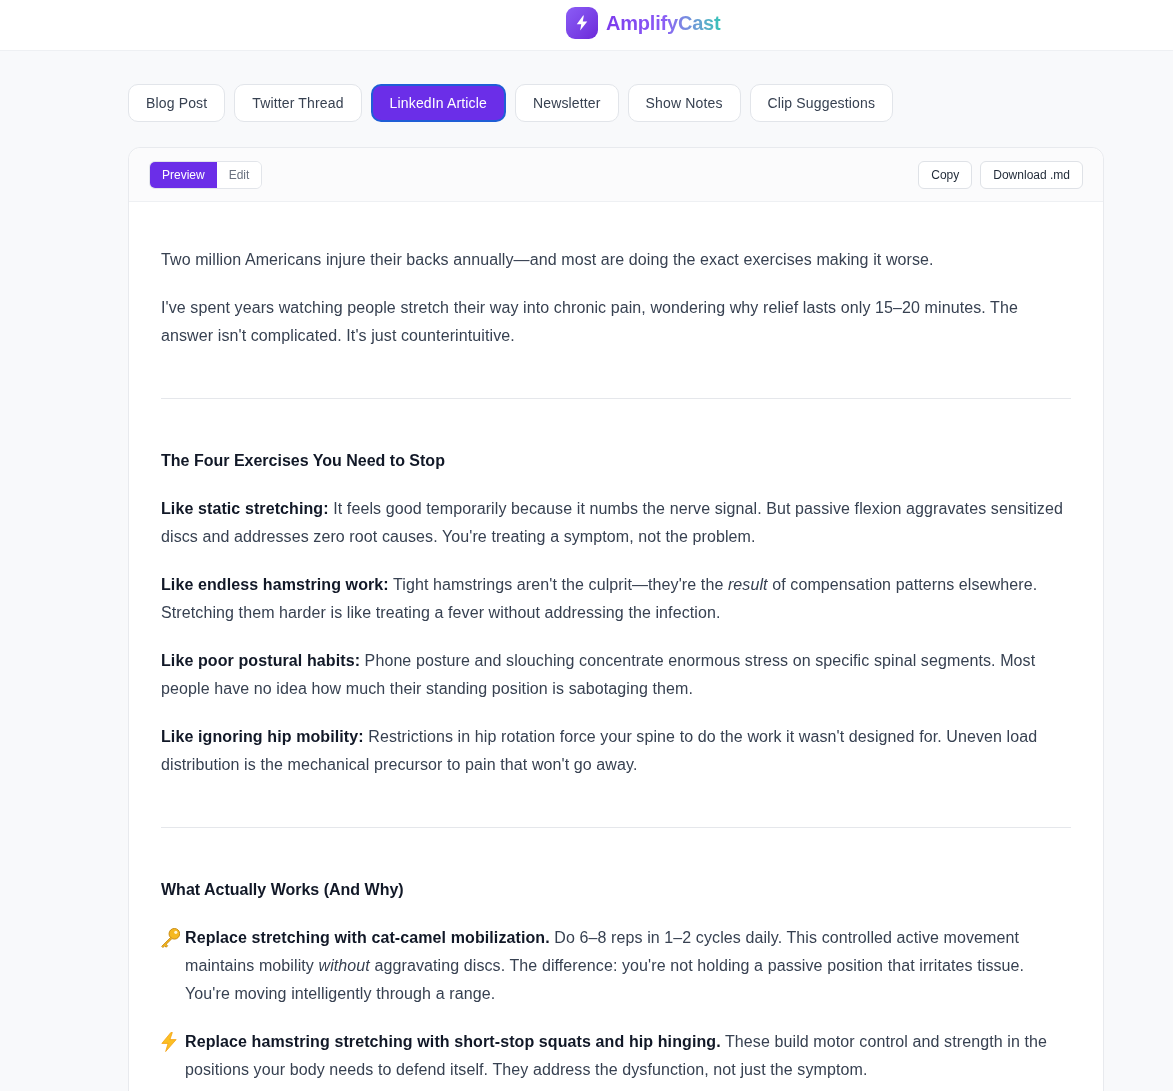 The height and width of the screenshot is (1091, 1173). What do you see at coordinates (303, 461) in the screenshot?
I see `section-heading: The Four Exercises You Need to Stop` at bounding box center [303, 461].